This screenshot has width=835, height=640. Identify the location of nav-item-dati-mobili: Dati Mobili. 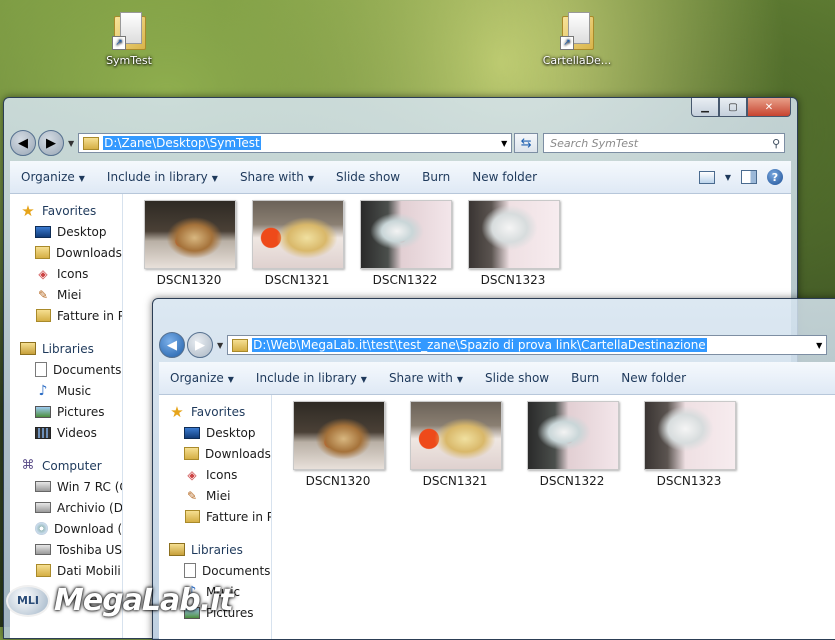
(66, 570).